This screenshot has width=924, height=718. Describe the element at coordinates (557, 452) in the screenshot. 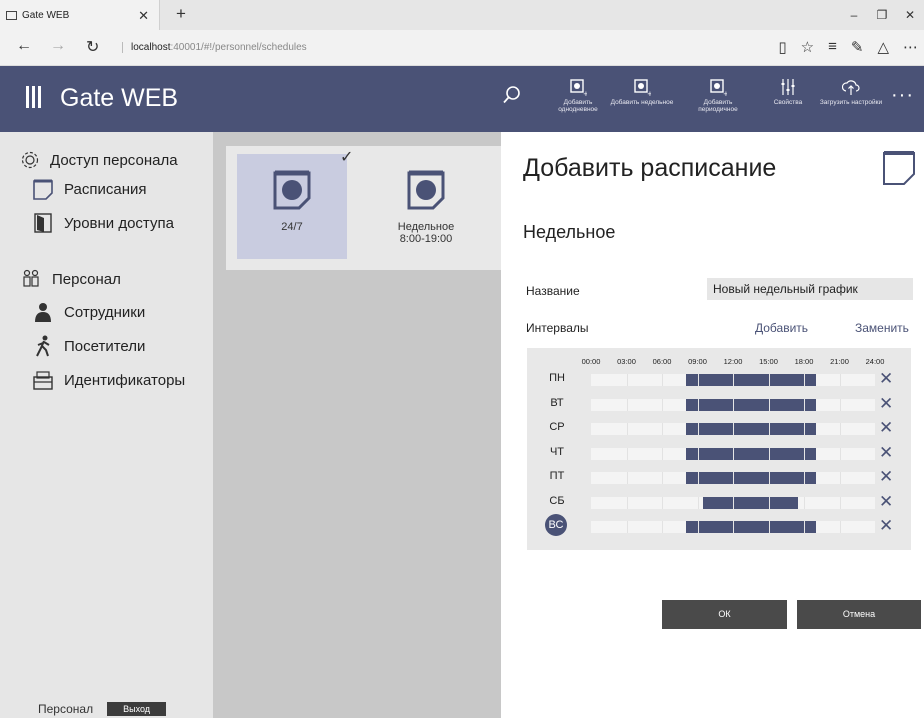

I see `day-label: ЧТ` at that location.